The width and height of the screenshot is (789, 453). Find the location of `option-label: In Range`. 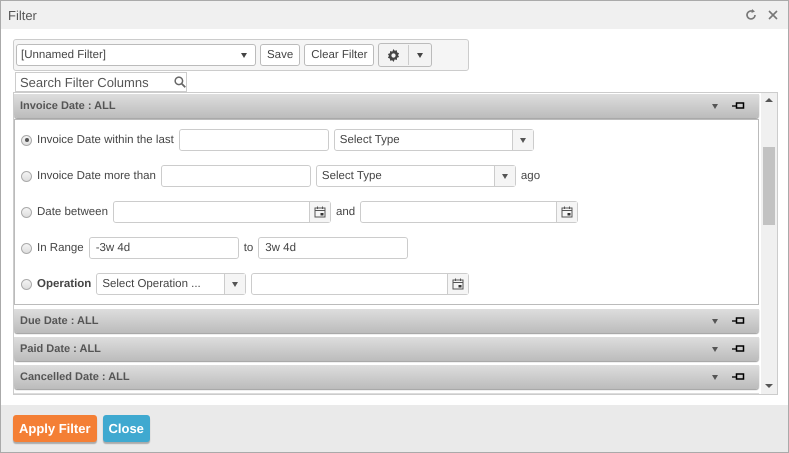

option-label: In Range is located at coordinates (60, 248).